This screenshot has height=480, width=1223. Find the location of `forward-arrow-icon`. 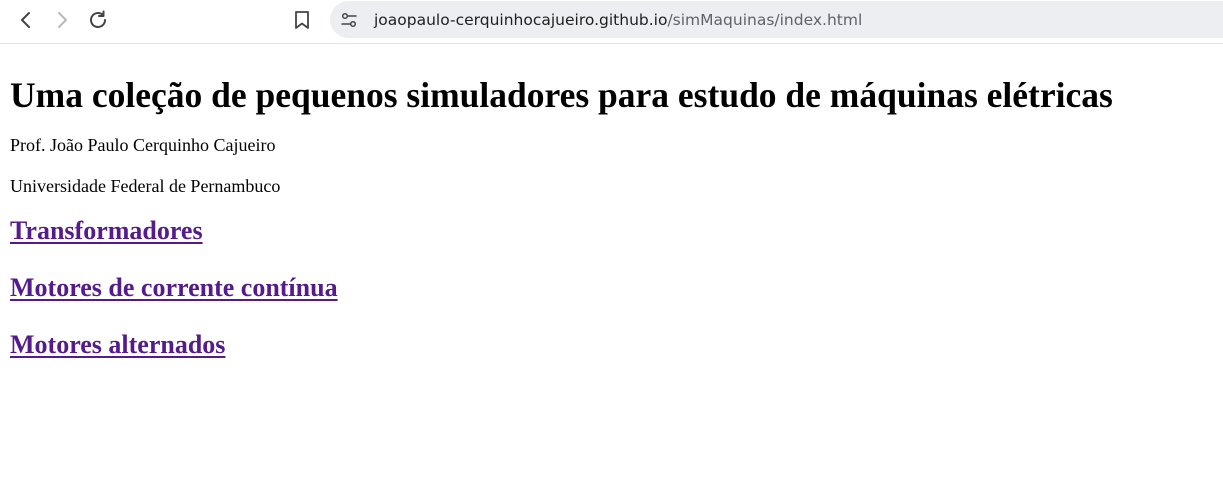

forward-arrow-icon is located at coordinates (62, 20).